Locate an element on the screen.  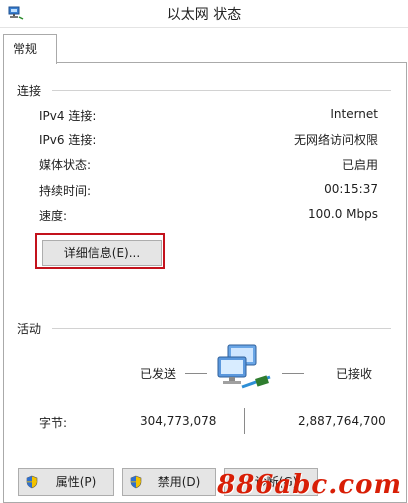
media-state-value: 已启用 is located at coordinates (359, 165).